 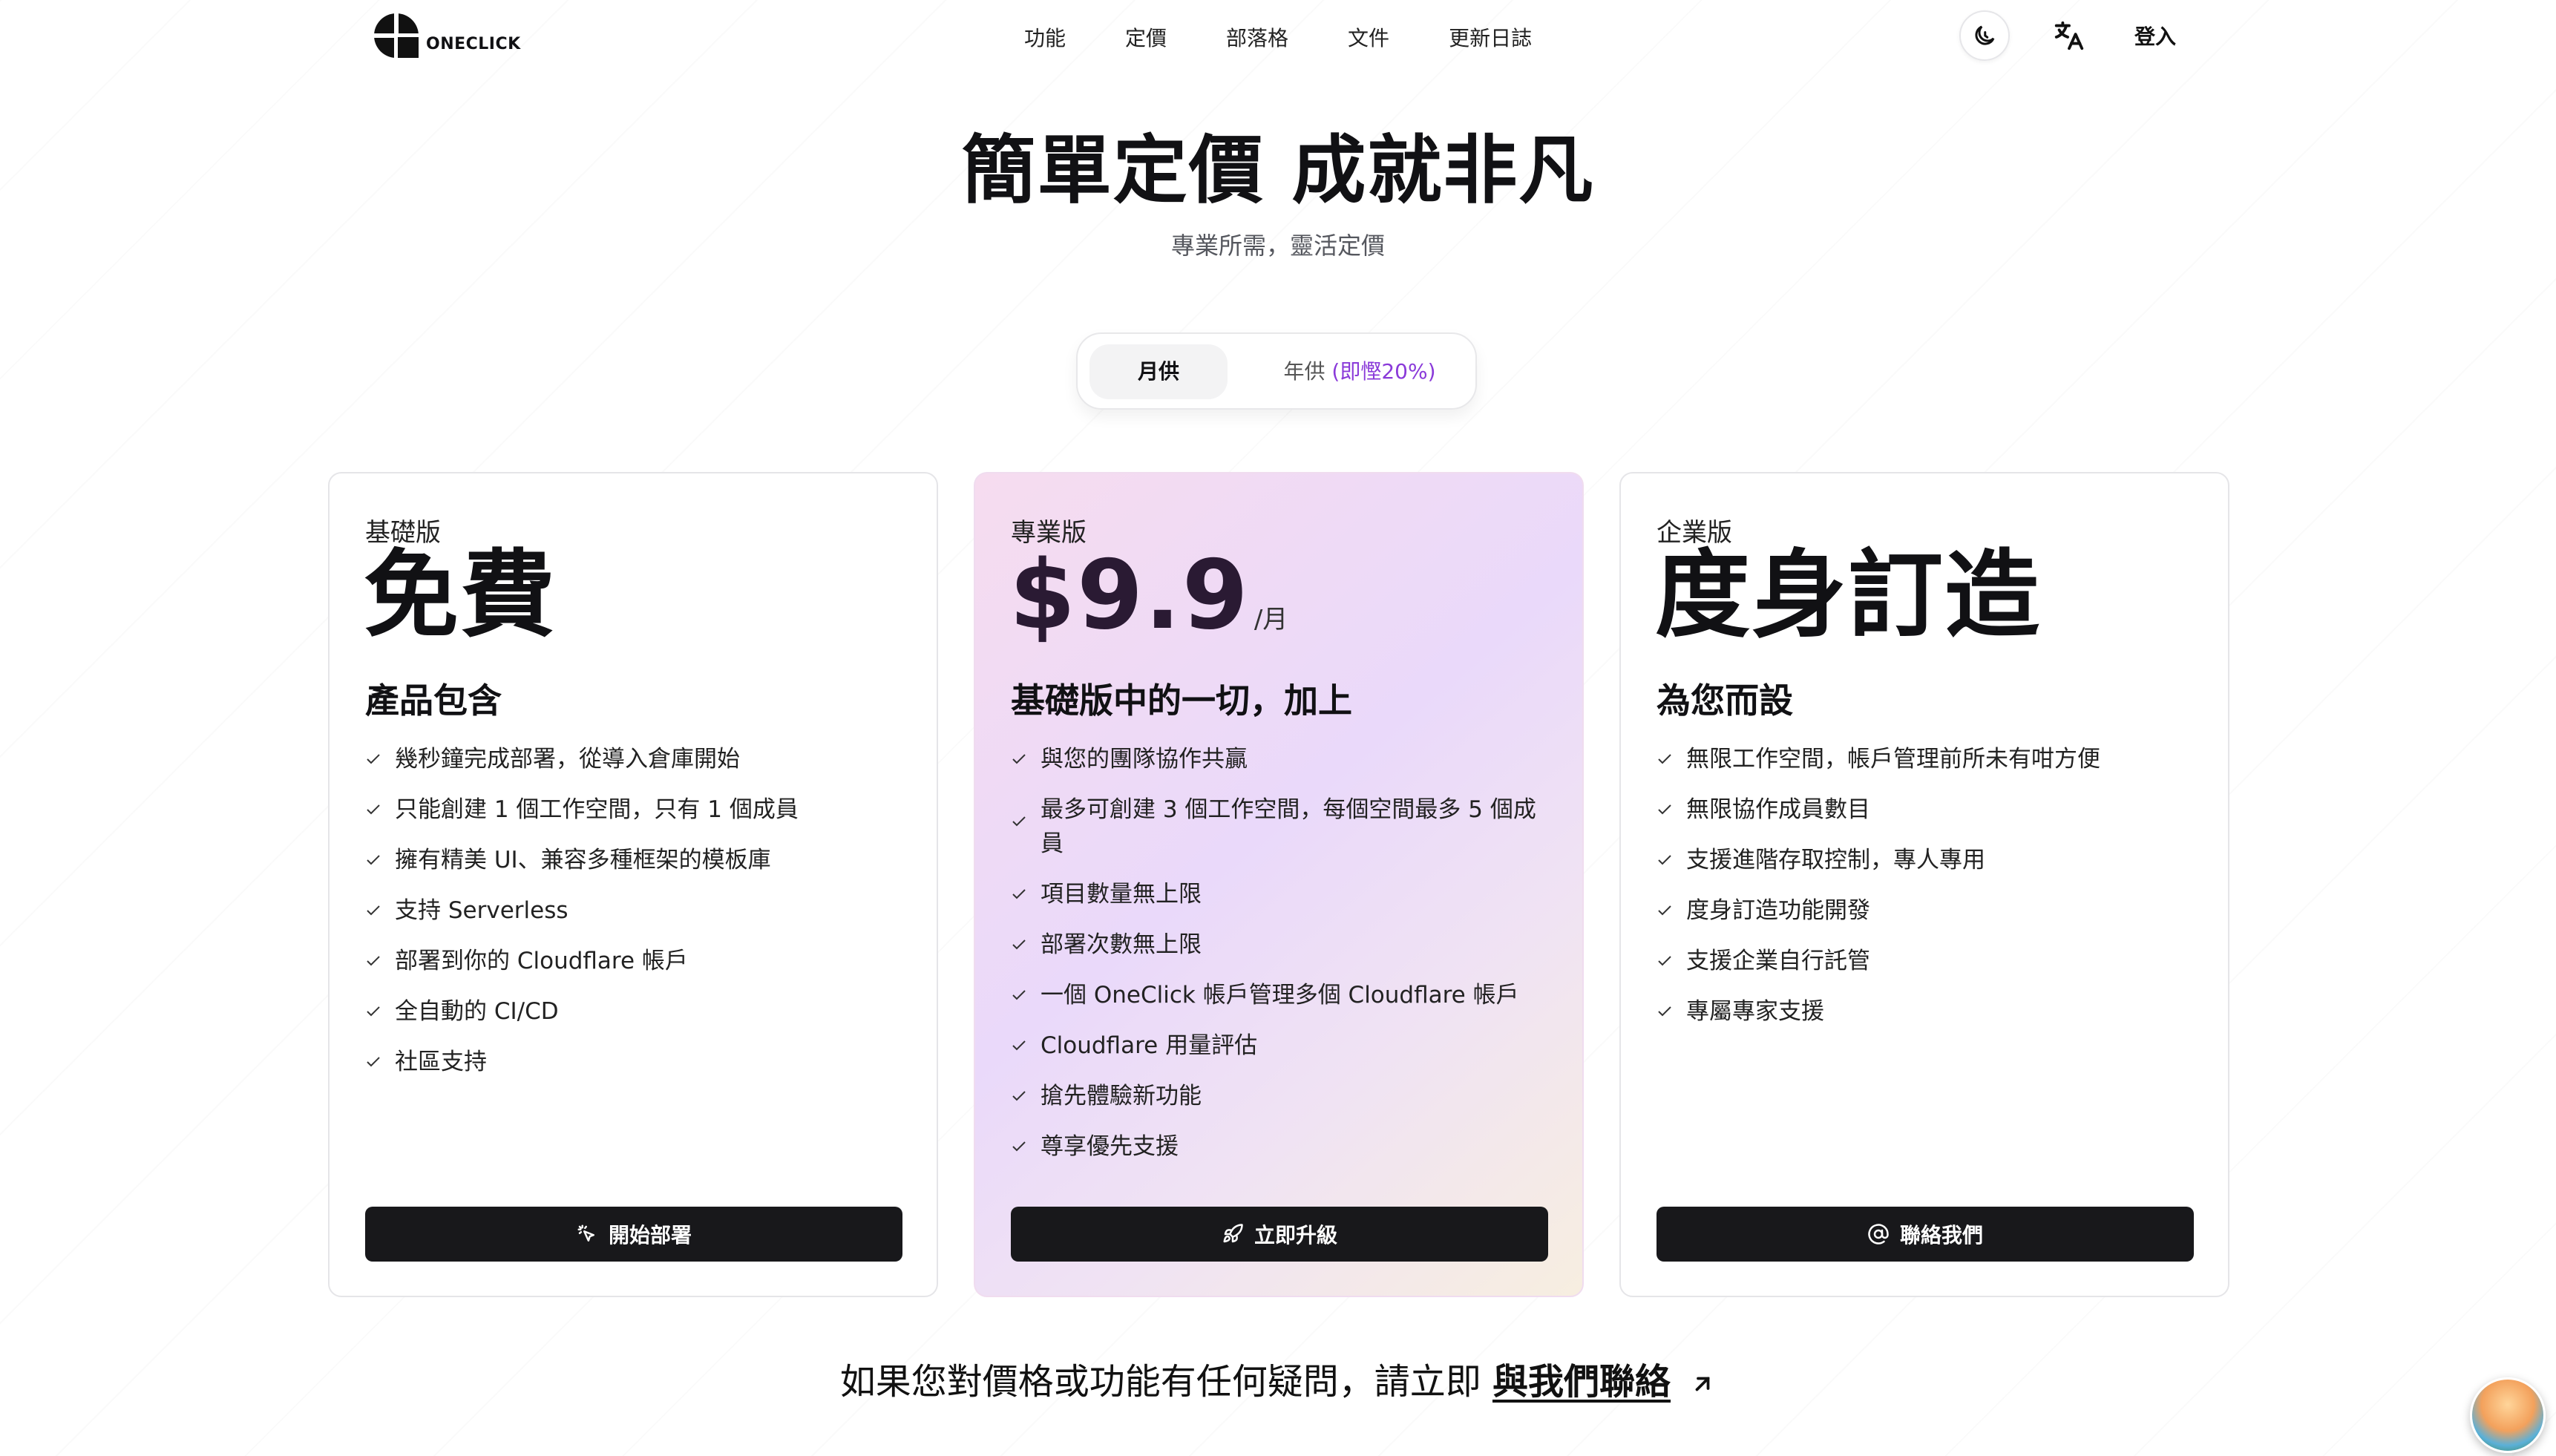 I want to click on contact-prompt: 如果您對價格或功能有任何疑問，請立即 與我們聯絡, so click(x=1278, y=1378).